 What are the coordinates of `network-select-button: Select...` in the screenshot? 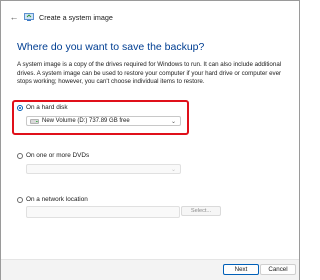 It's located at (201, 211).